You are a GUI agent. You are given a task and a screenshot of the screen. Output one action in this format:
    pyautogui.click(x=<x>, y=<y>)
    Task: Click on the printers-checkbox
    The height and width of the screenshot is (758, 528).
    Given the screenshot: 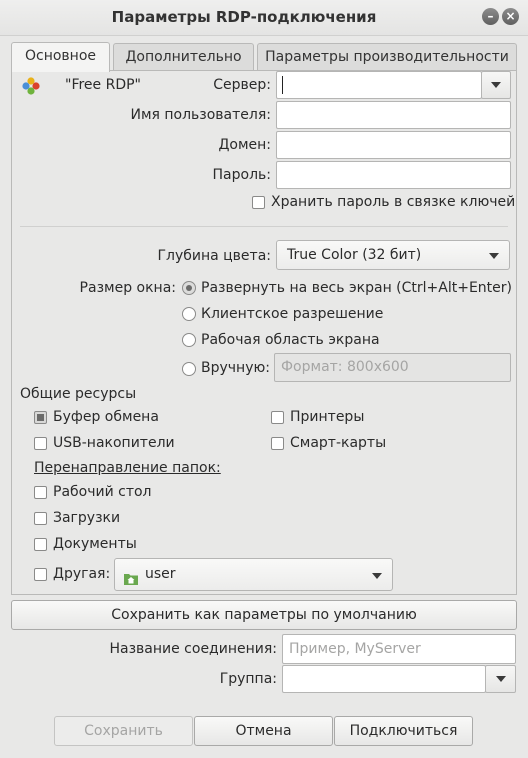 What is the action you would take?
    pyautogui.click(x=277, y=417)
    